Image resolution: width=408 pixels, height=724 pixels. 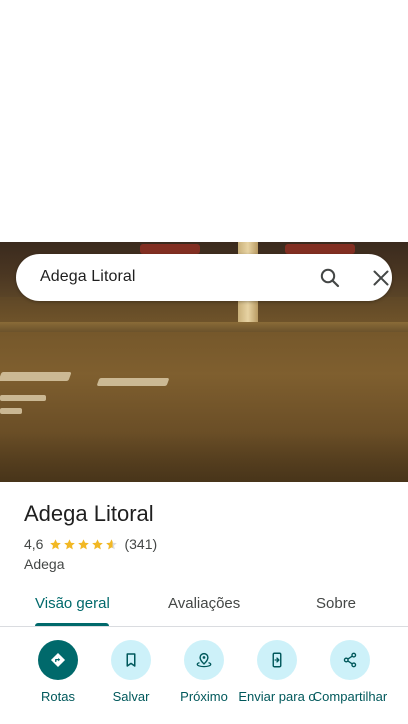 What do you see at coordinates (112, 543) in the screenshot?
I see `star-half-icon` at bounding box center [112, 543].